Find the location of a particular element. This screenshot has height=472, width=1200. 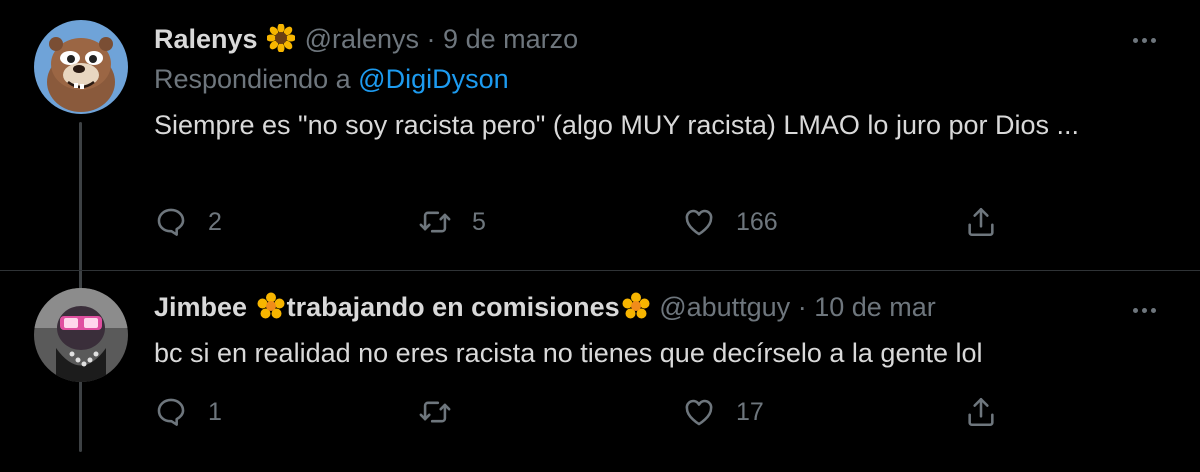

retweet-button is located at coordinates (445, 412).